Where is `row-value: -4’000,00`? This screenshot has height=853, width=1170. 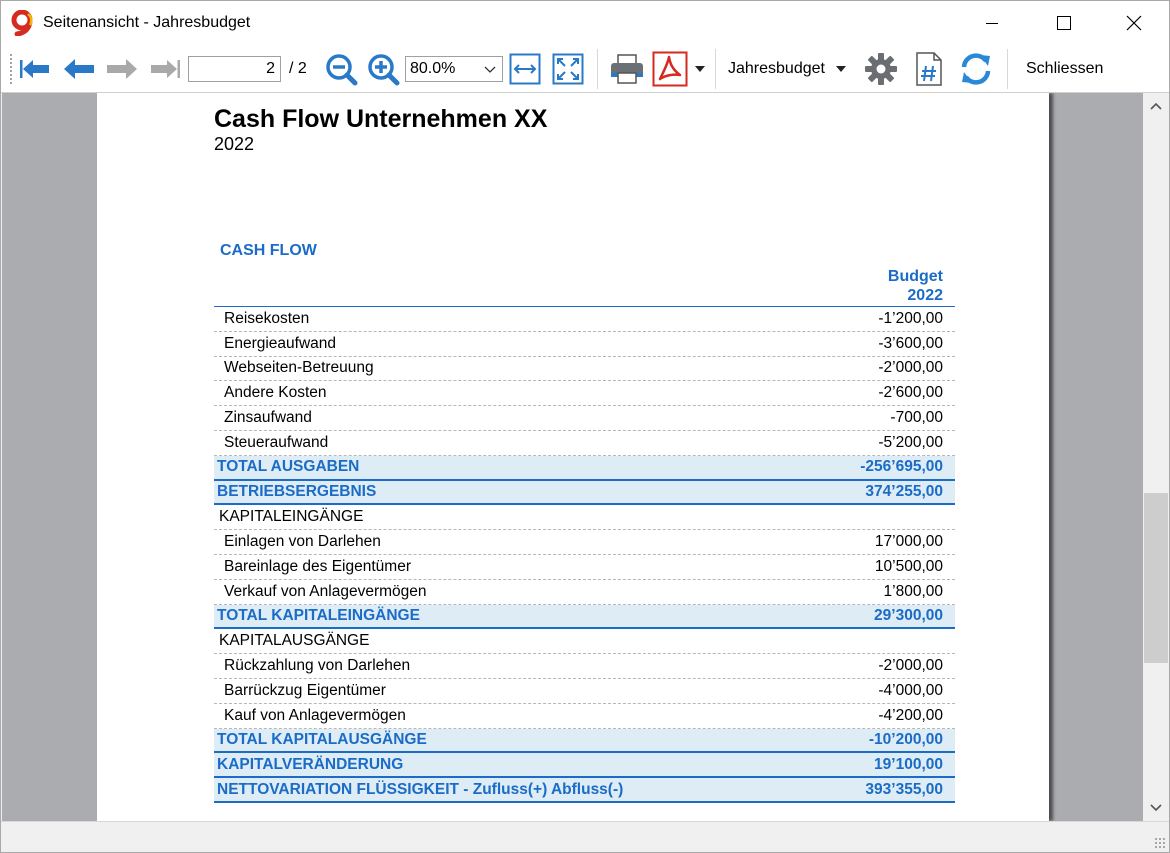
row-value: -4’000,00 is located at coordinates (910, 690).